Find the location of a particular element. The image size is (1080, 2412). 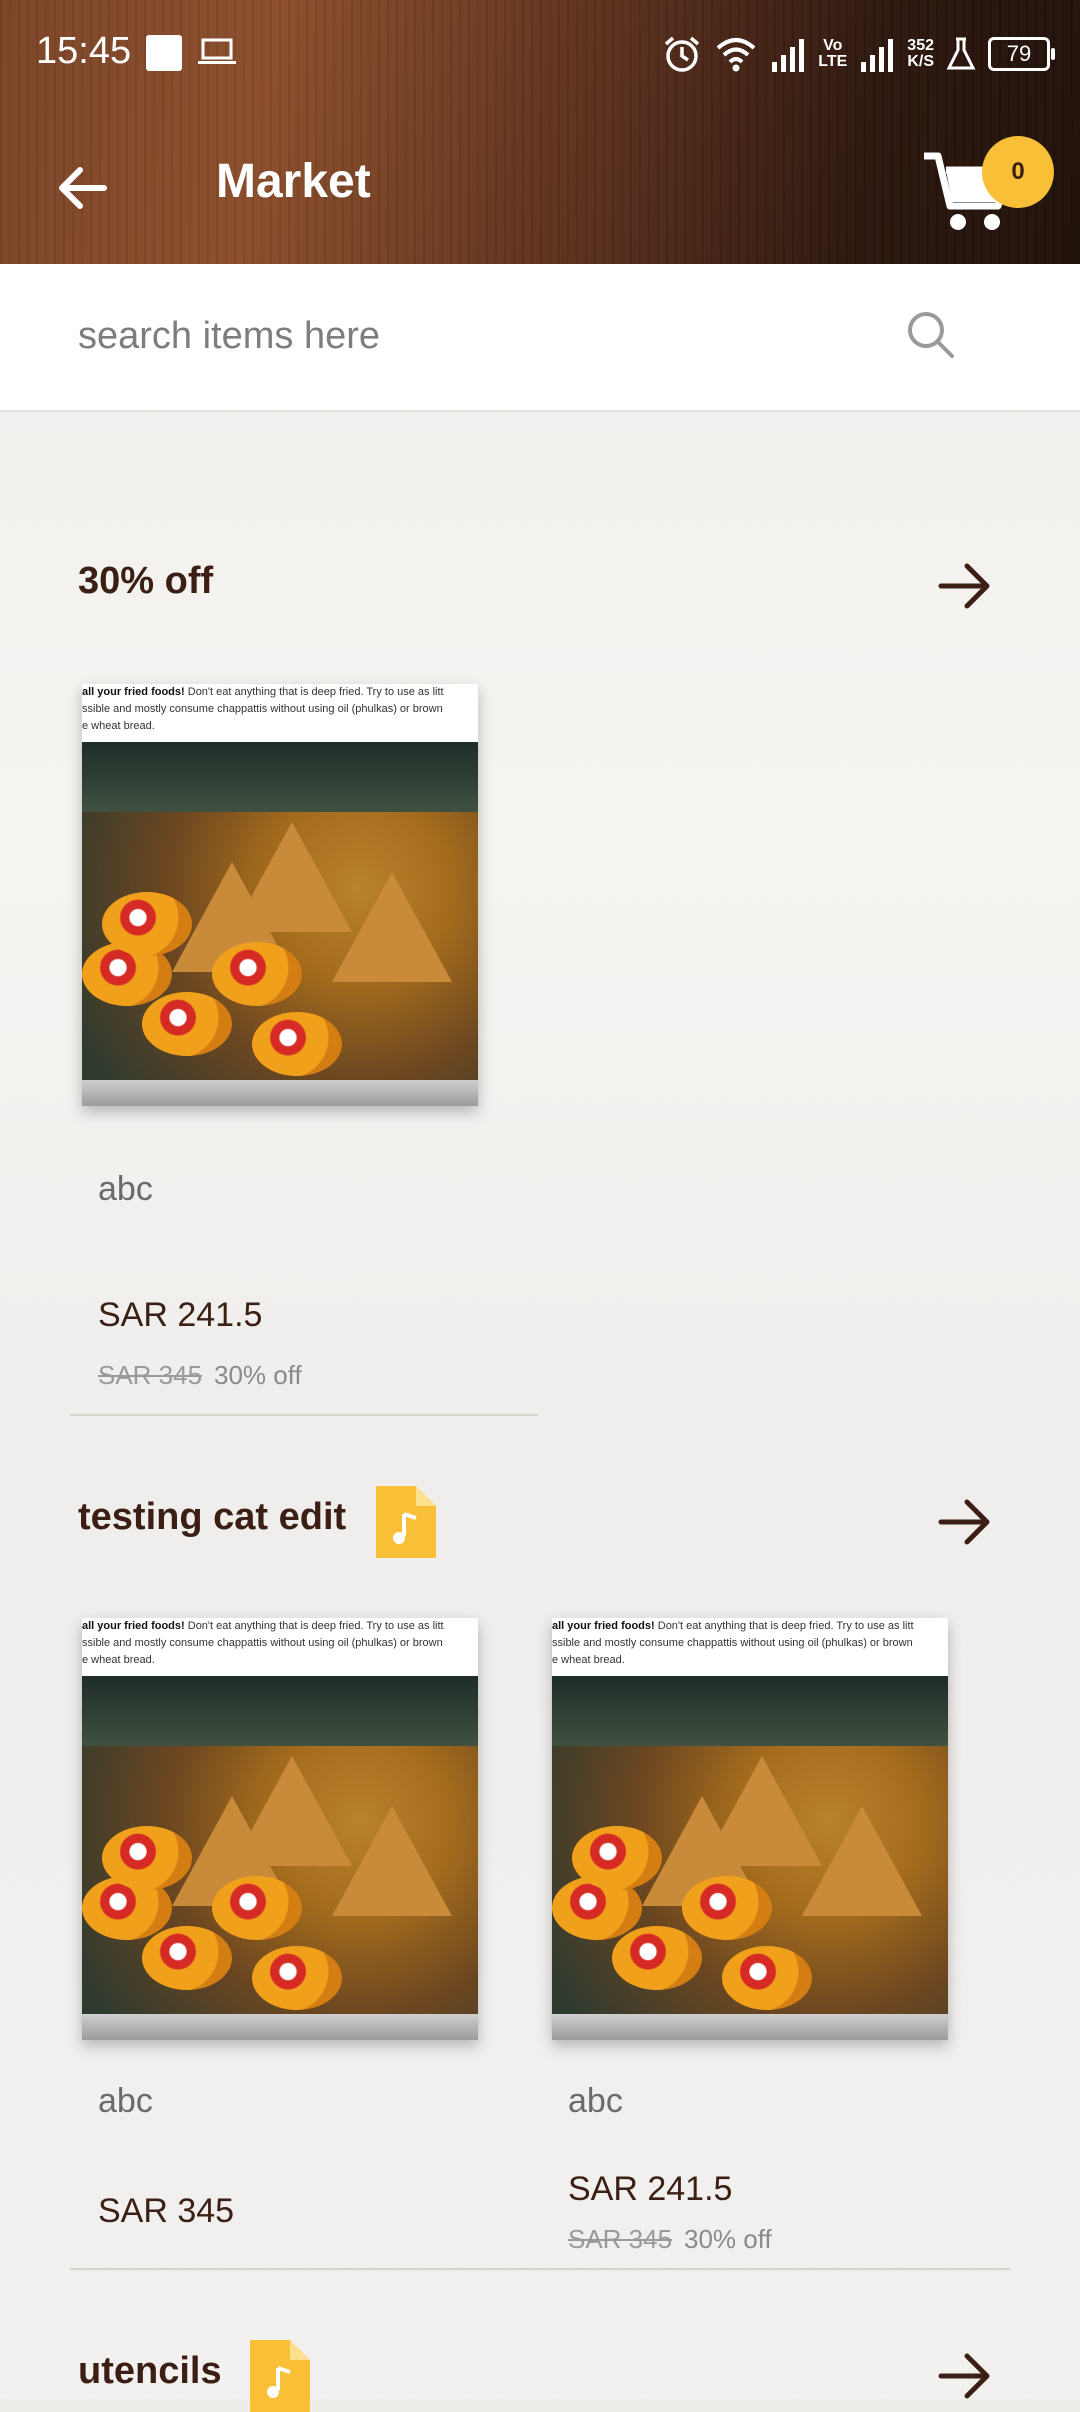

section-title-testing-cat-edit: testing cat edit is located at coordinates (212, 1517).